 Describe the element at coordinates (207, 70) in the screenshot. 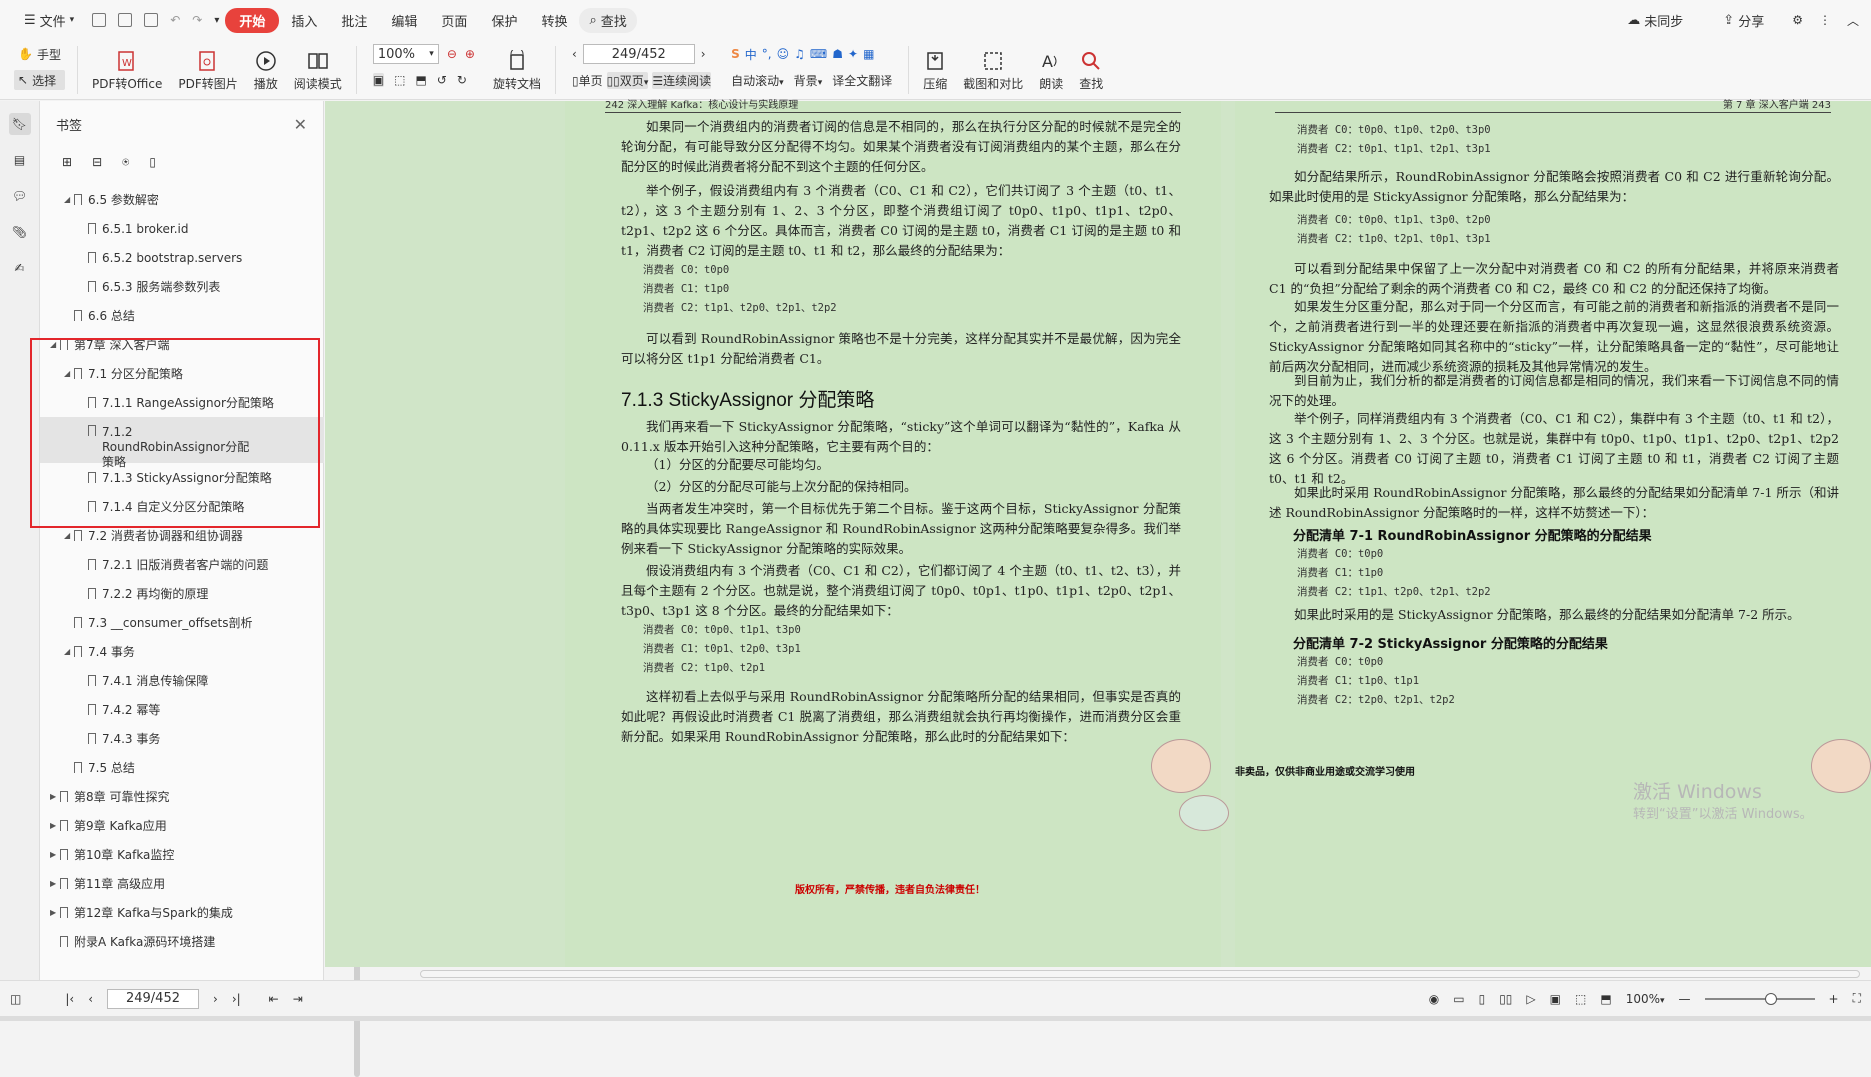

I see `pdf-to-image-button: PDF转图片` at that location.